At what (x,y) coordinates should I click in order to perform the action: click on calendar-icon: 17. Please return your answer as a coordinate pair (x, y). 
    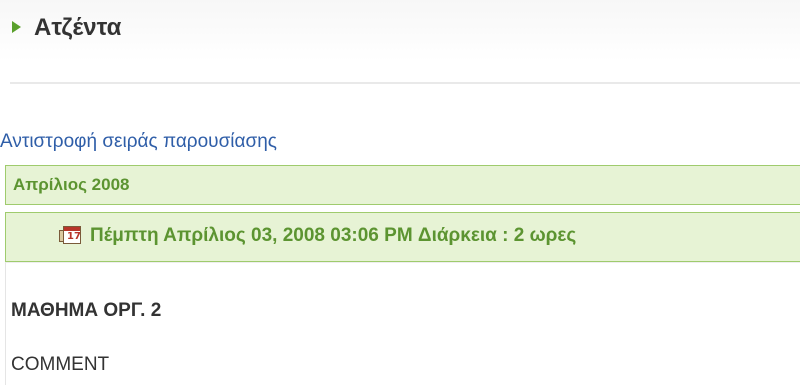
    Looking at the image, I should click on (70, 235).